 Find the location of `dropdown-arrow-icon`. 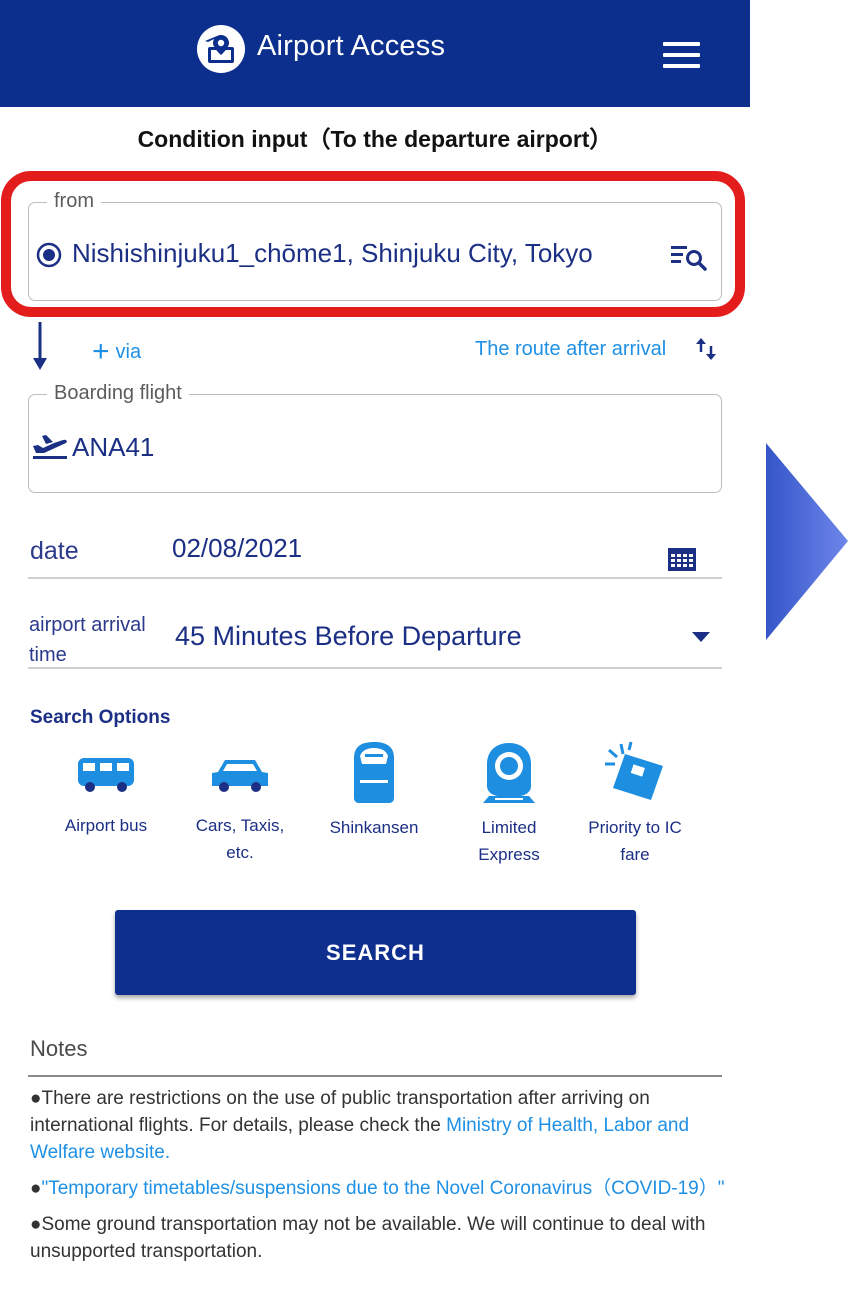

dropdown-arrow-icon is located at coordinates (701, 637).